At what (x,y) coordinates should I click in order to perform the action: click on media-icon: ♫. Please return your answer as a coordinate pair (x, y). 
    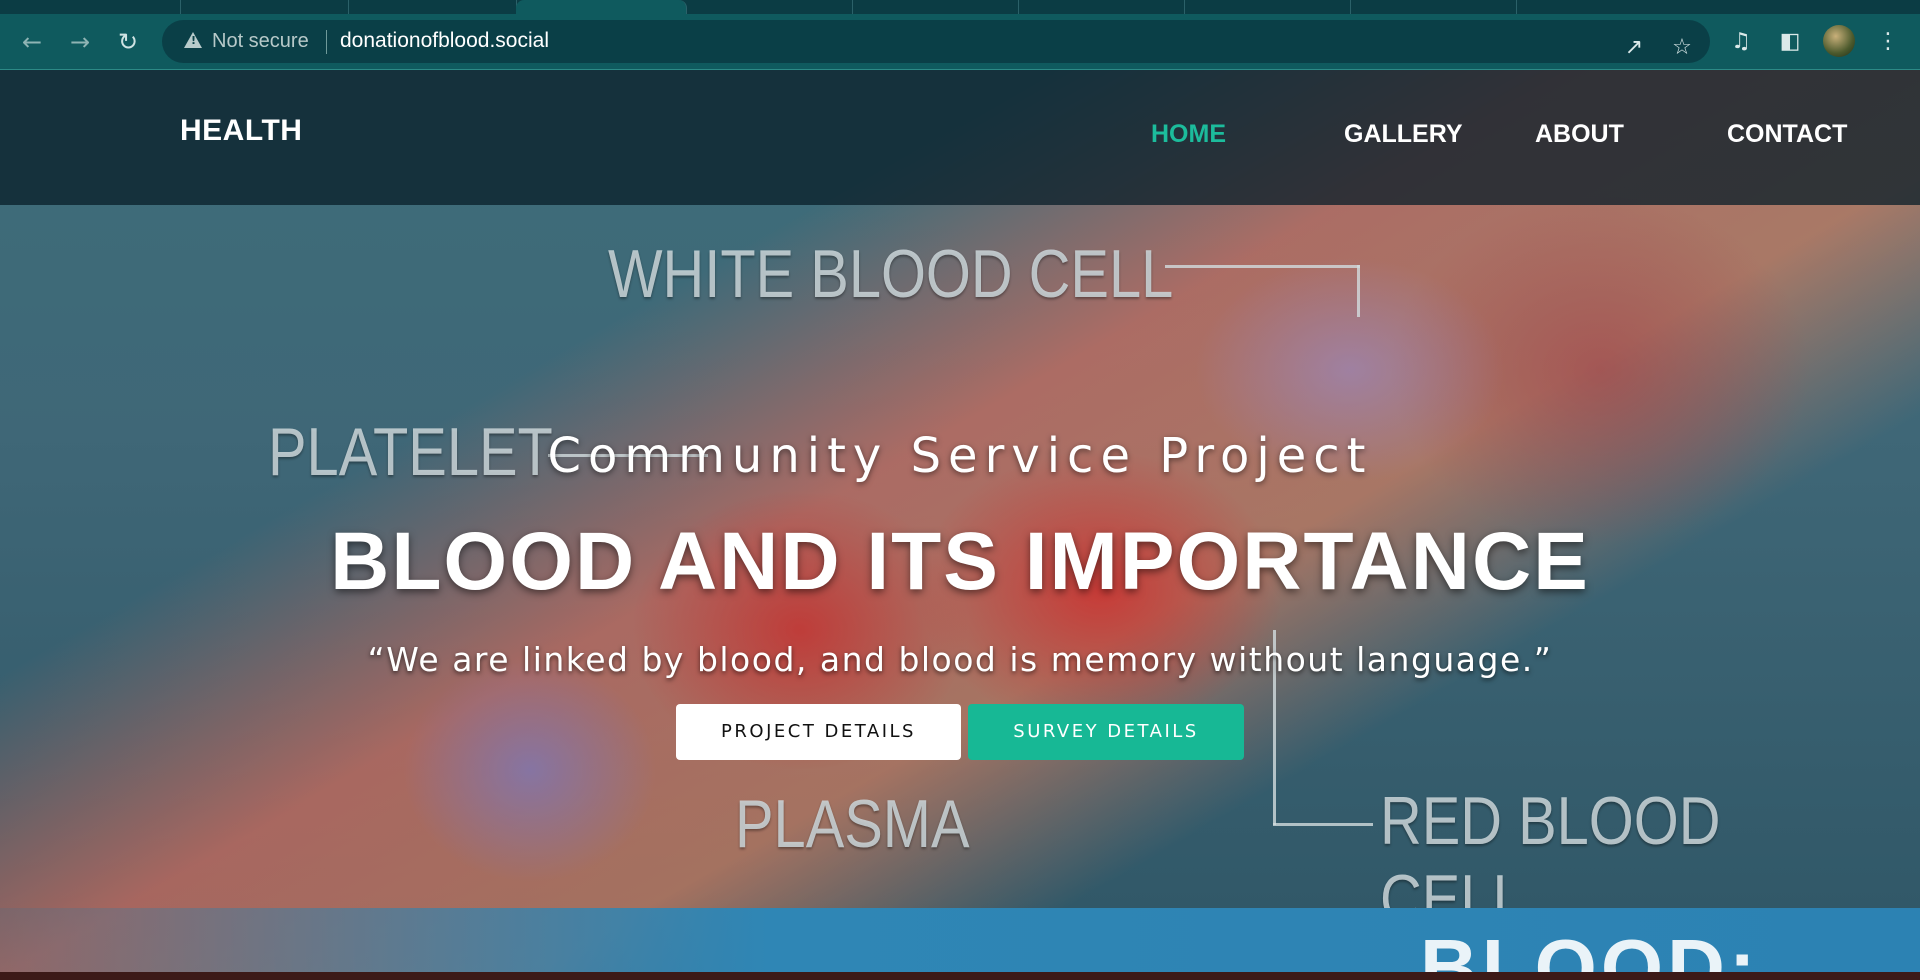
    Looking at the image, I should click on (1741, 42).